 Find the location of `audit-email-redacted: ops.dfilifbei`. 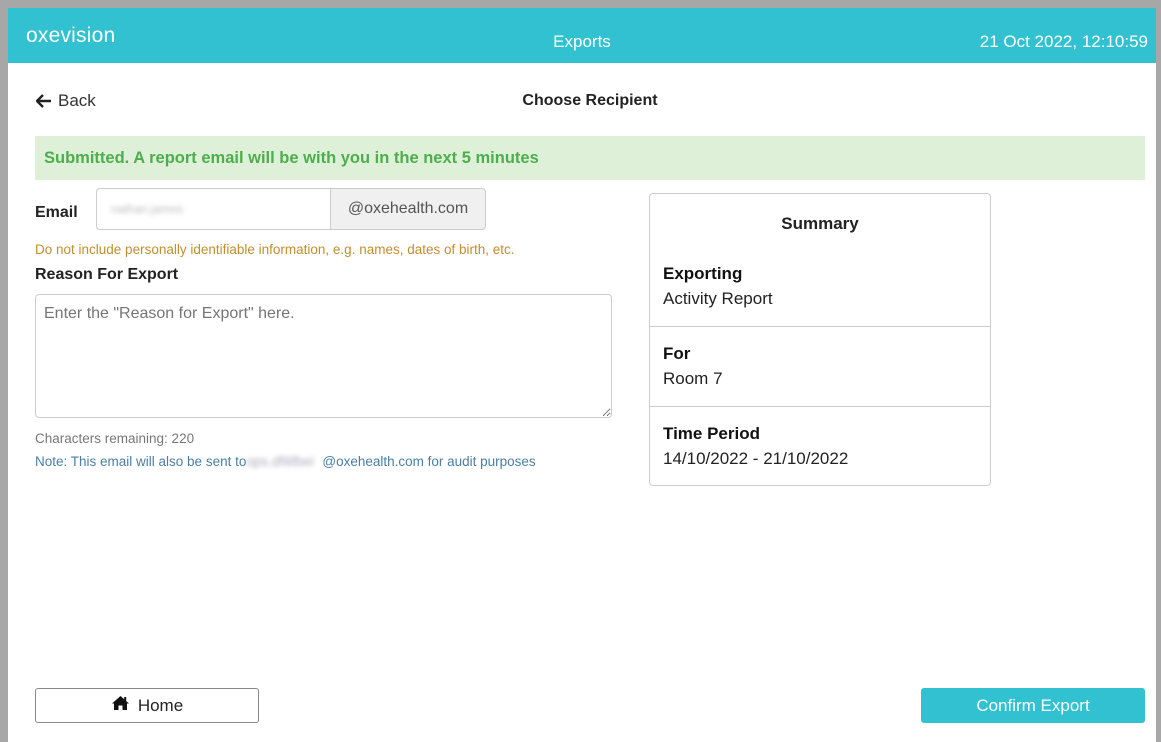

audit-email-redacted: ops.dfilifbei is located at coordinates (280, 461).